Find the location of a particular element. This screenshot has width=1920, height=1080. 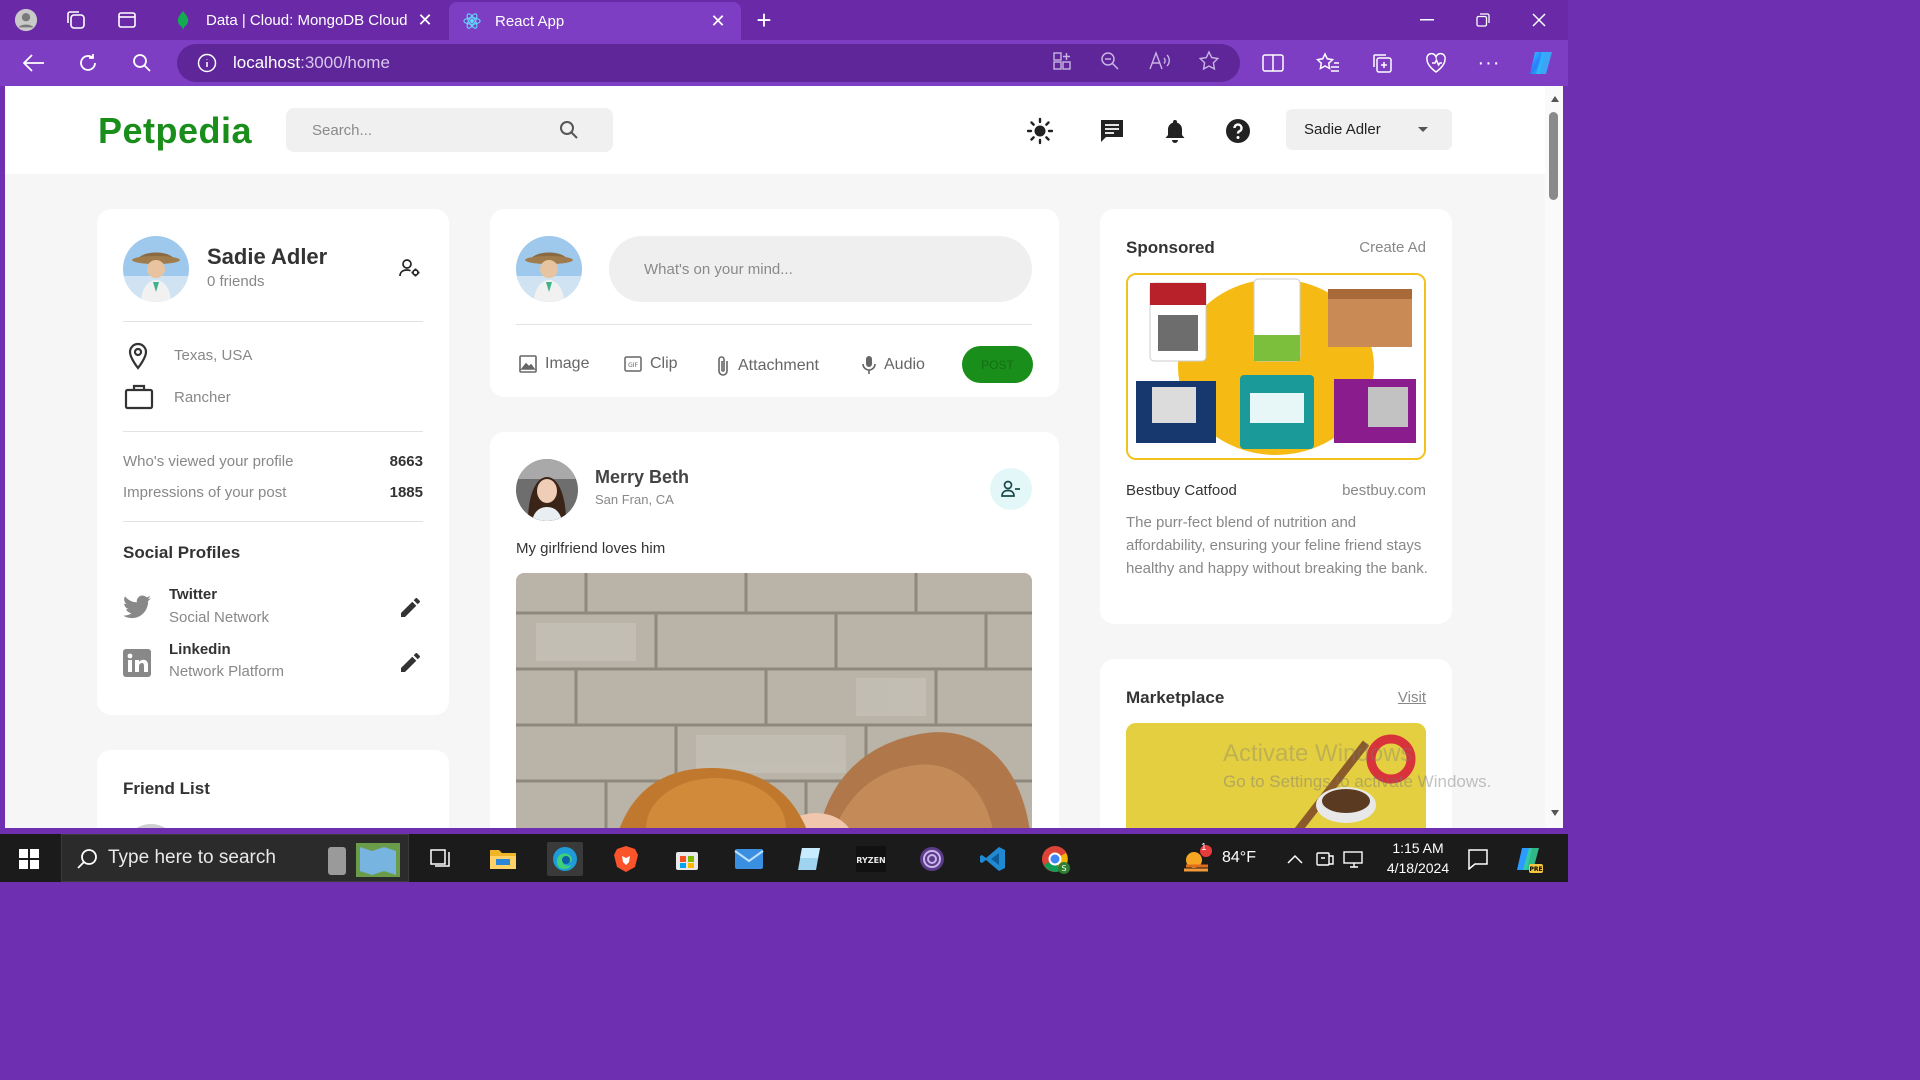

notes-app-icon is located at coordinates (810, 859).